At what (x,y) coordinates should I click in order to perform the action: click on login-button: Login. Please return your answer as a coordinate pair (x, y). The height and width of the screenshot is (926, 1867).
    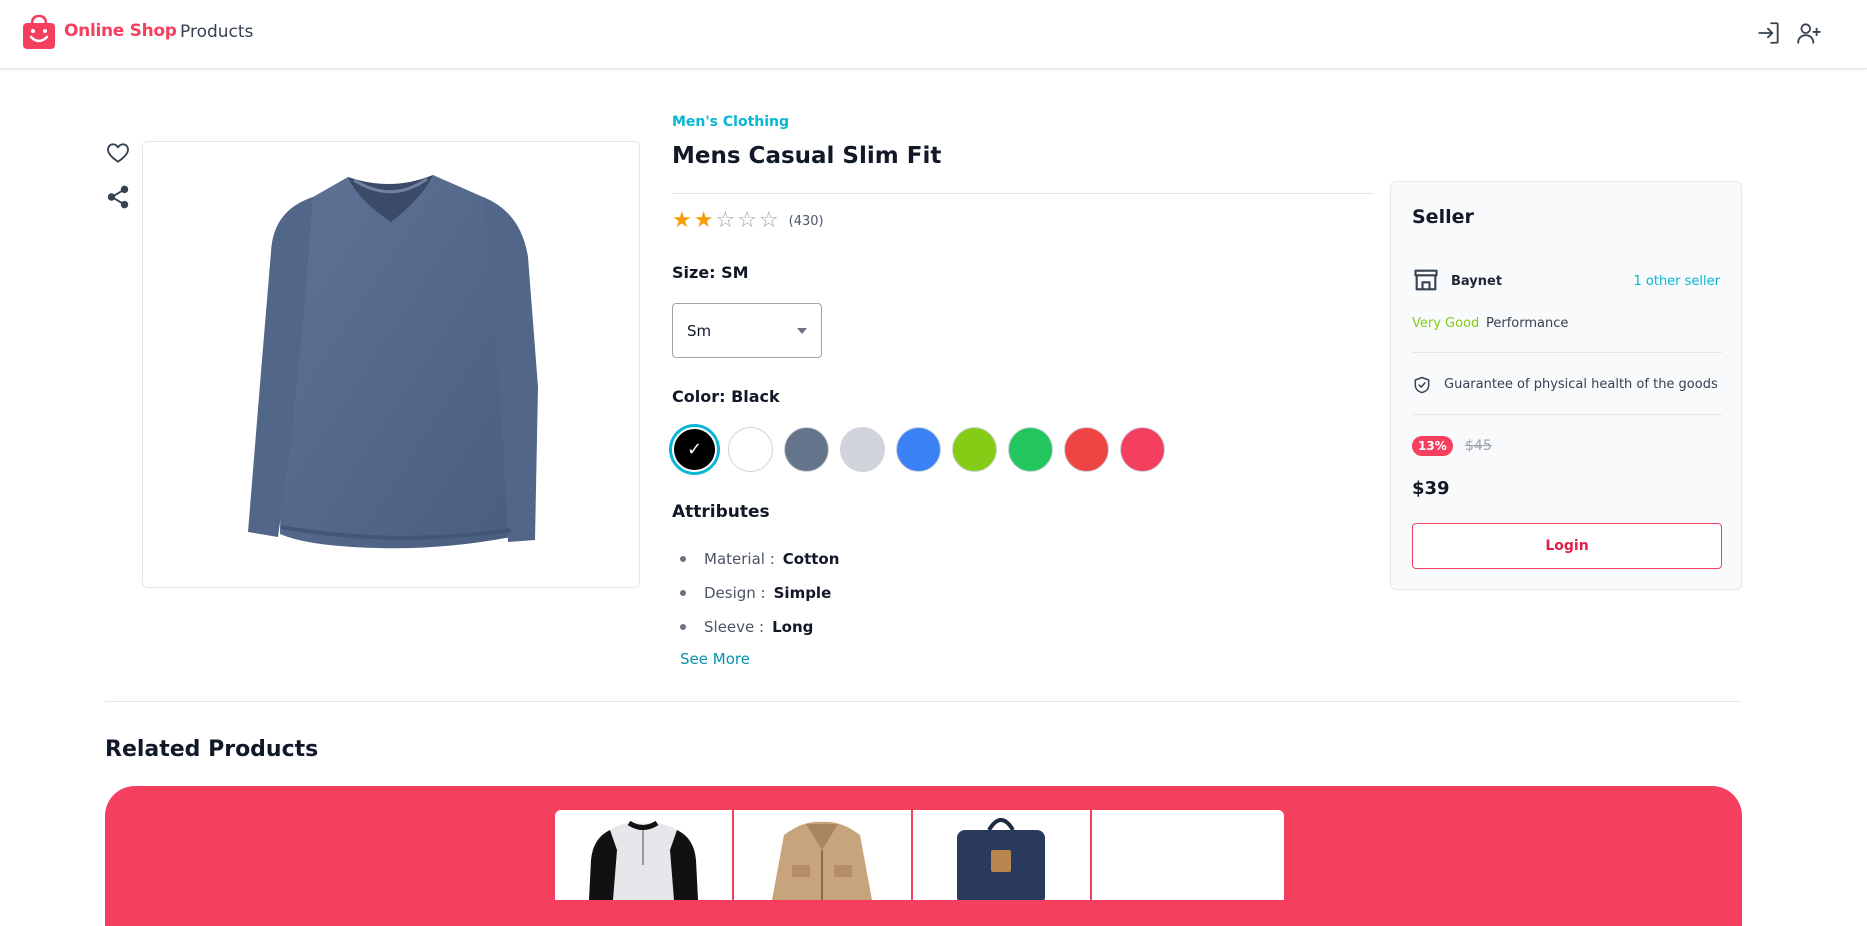
    Looking at the image, I should click on (1567, 546).